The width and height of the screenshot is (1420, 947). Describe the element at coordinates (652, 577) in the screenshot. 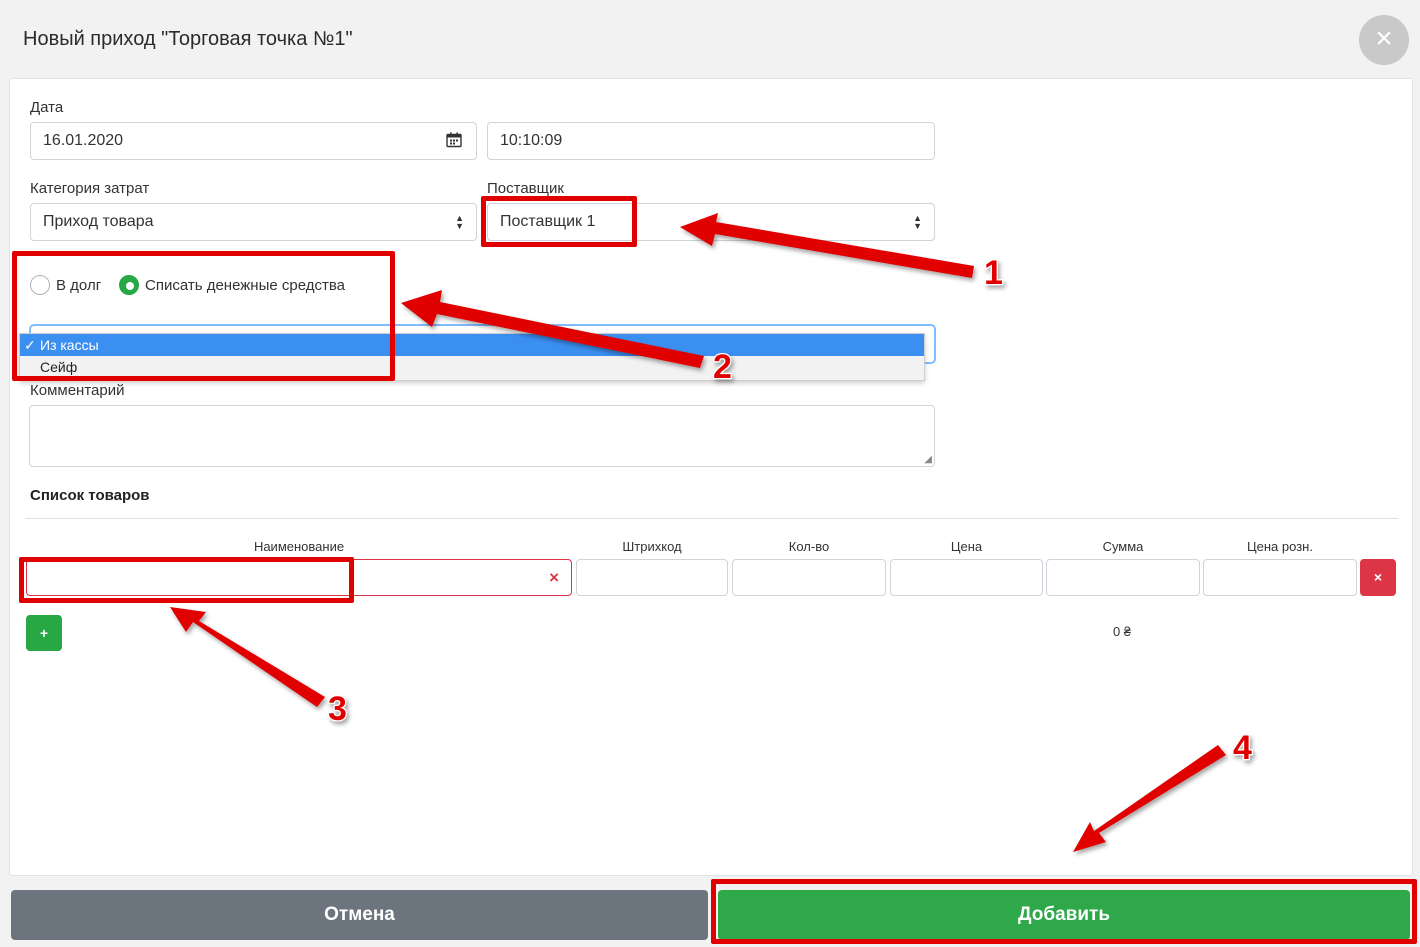

I see `barcode-input` at that location.